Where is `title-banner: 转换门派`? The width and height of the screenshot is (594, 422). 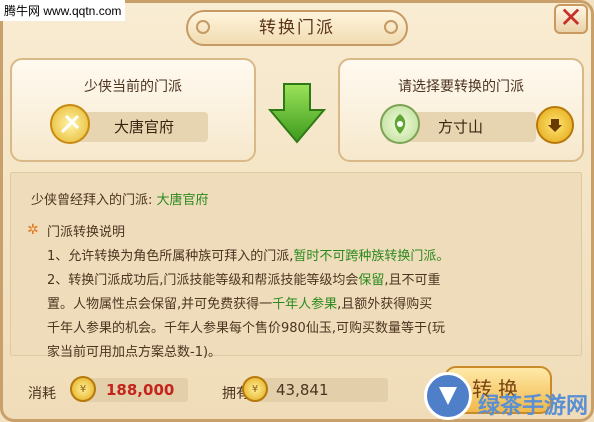
title-banner: 转换门派 is located at coordinates (297, 28).